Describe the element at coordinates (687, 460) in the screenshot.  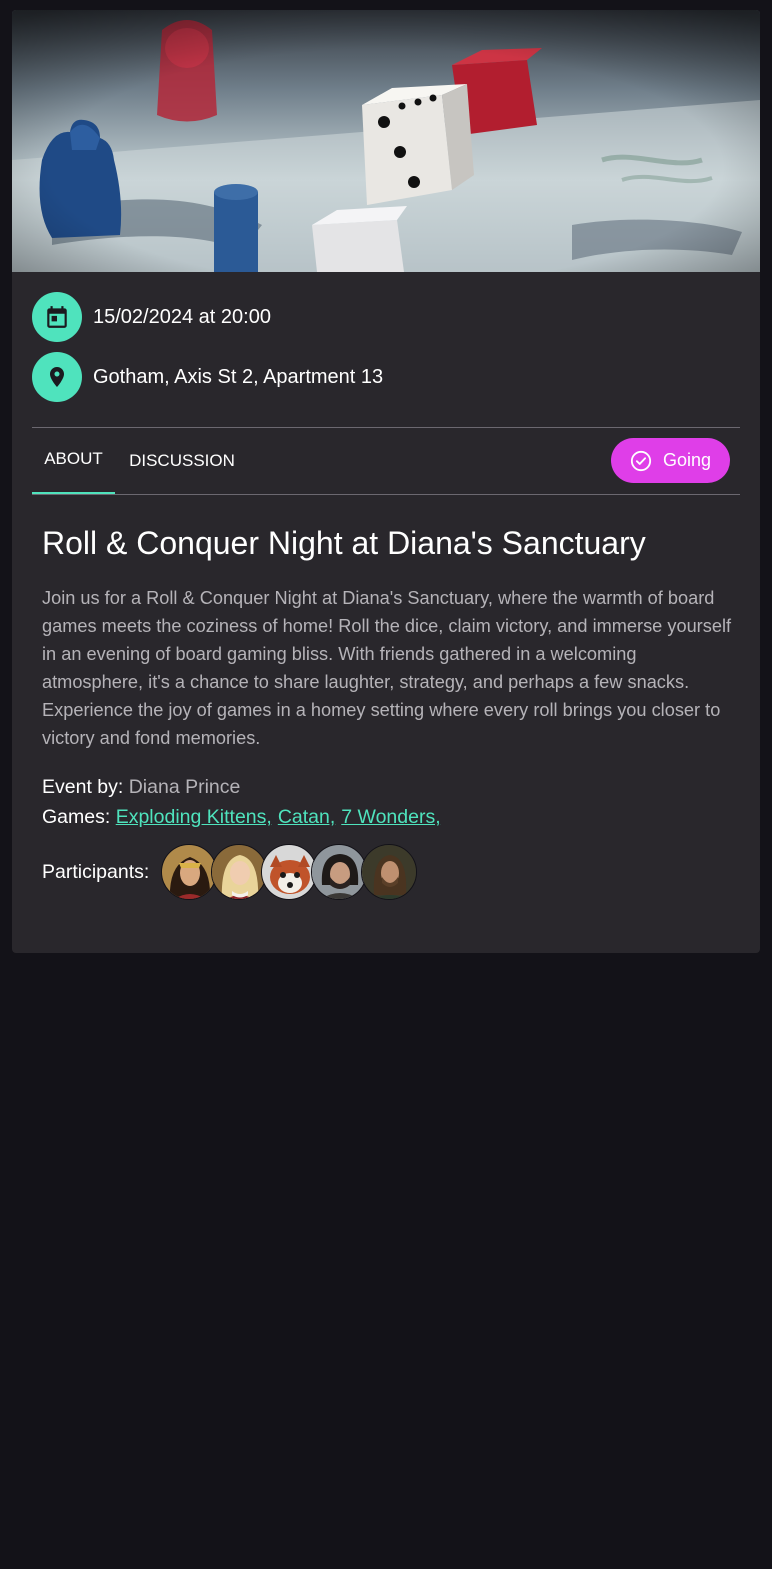
I see `going-button-label: Going` at that location.